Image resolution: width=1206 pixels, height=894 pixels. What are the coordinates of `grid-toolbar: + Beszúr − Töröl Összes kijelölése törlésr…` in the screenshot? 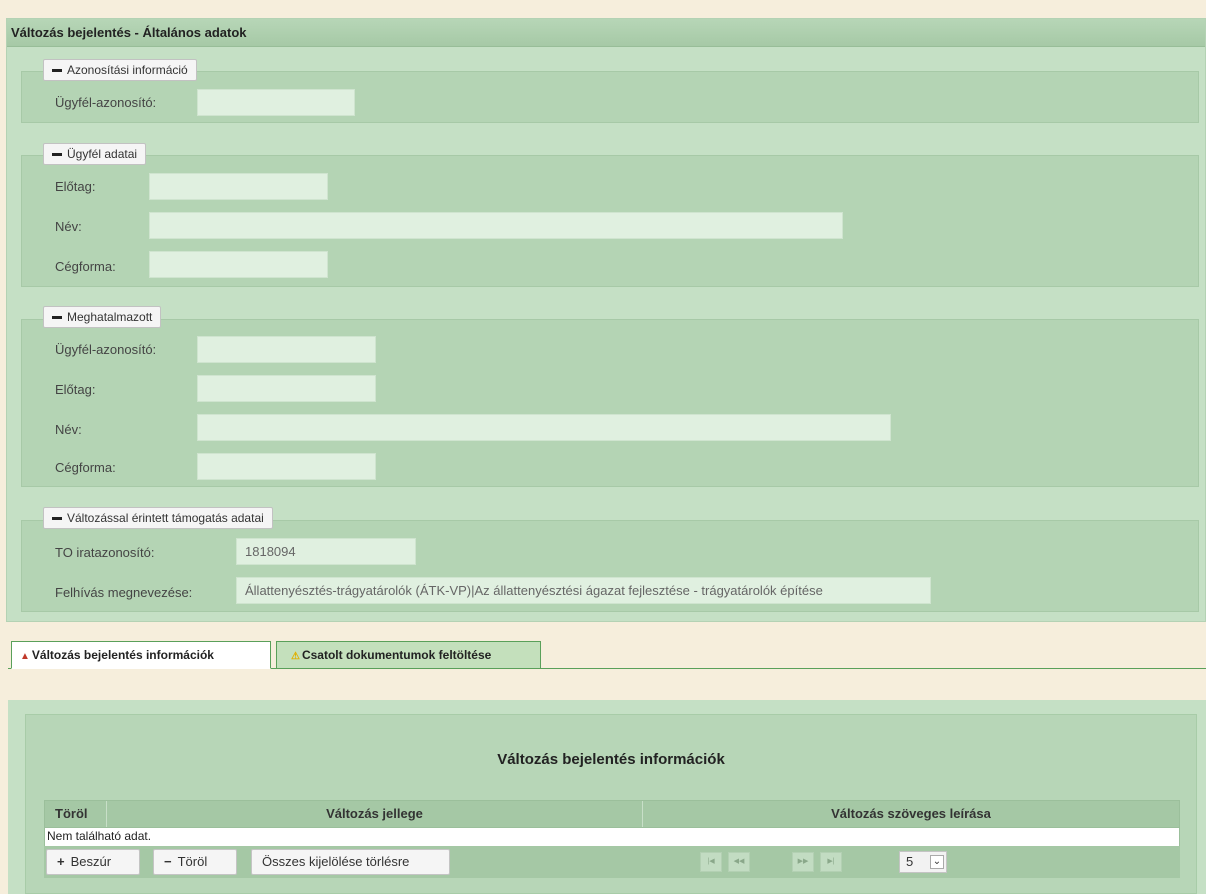 It's located at (612, 862).